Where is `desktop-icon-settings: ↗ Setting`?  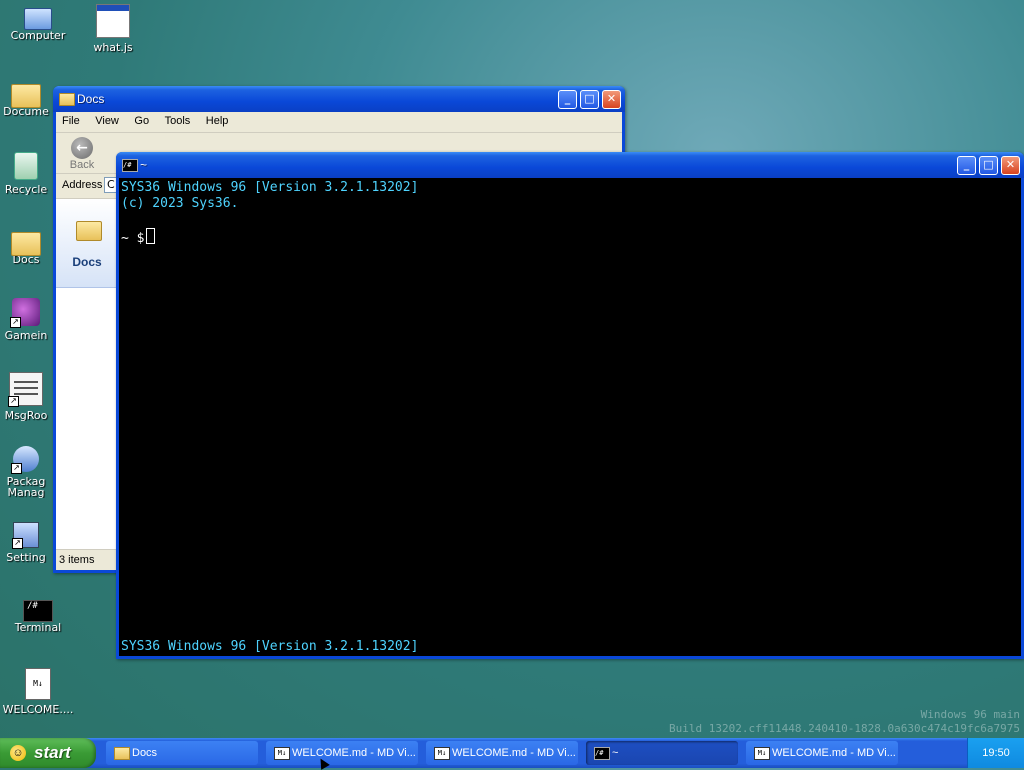 desktop-icon-settings: ↗ Setting is located at coordinates (26, 542).